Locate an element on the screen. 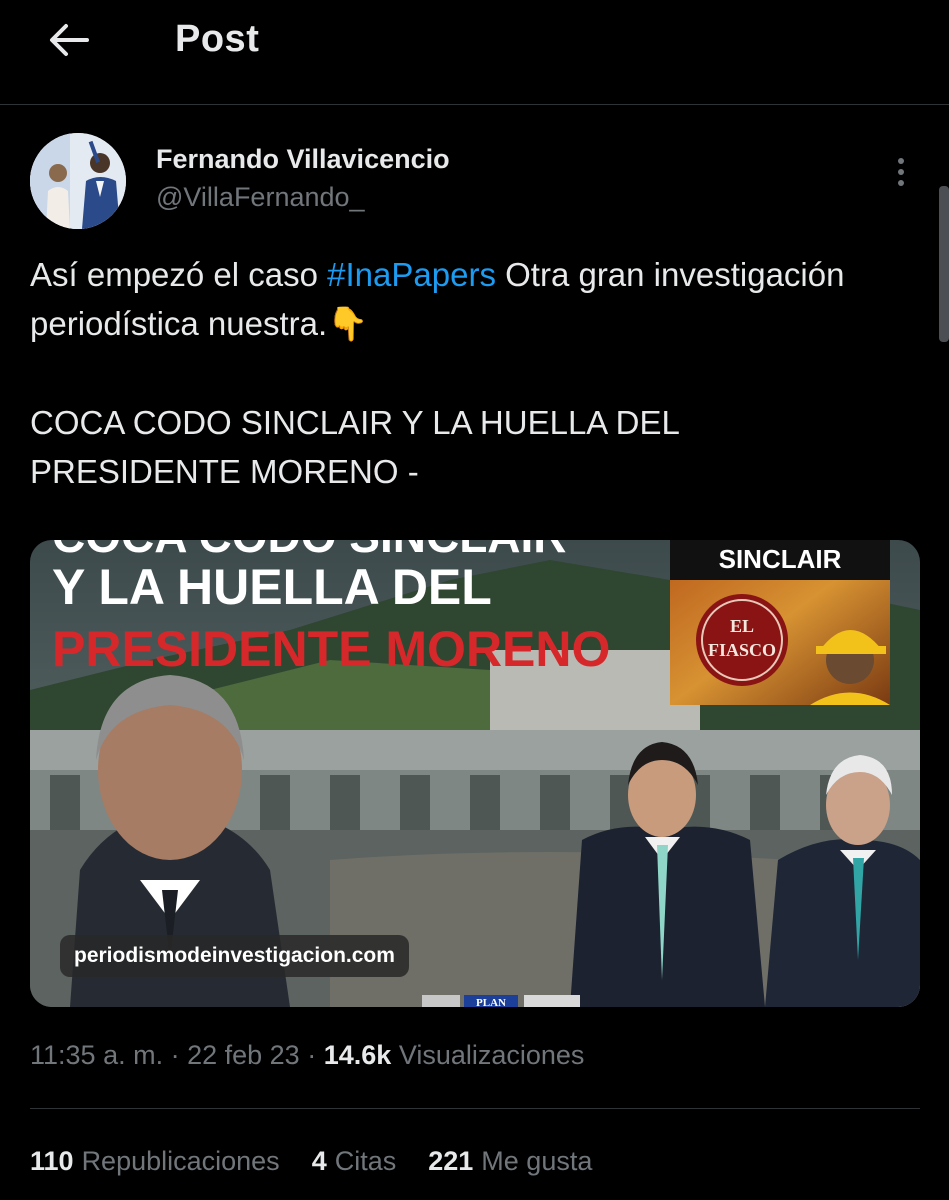  tweet-date: 22 feb 23 is located at coordinates (243, 1055).